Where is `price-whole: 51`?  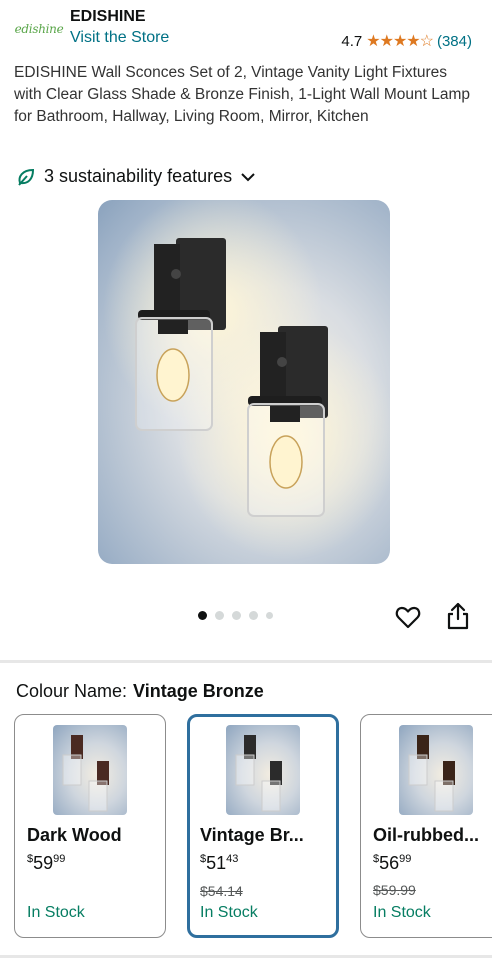 price-whole: 51 is located at coordinates (216, 863).